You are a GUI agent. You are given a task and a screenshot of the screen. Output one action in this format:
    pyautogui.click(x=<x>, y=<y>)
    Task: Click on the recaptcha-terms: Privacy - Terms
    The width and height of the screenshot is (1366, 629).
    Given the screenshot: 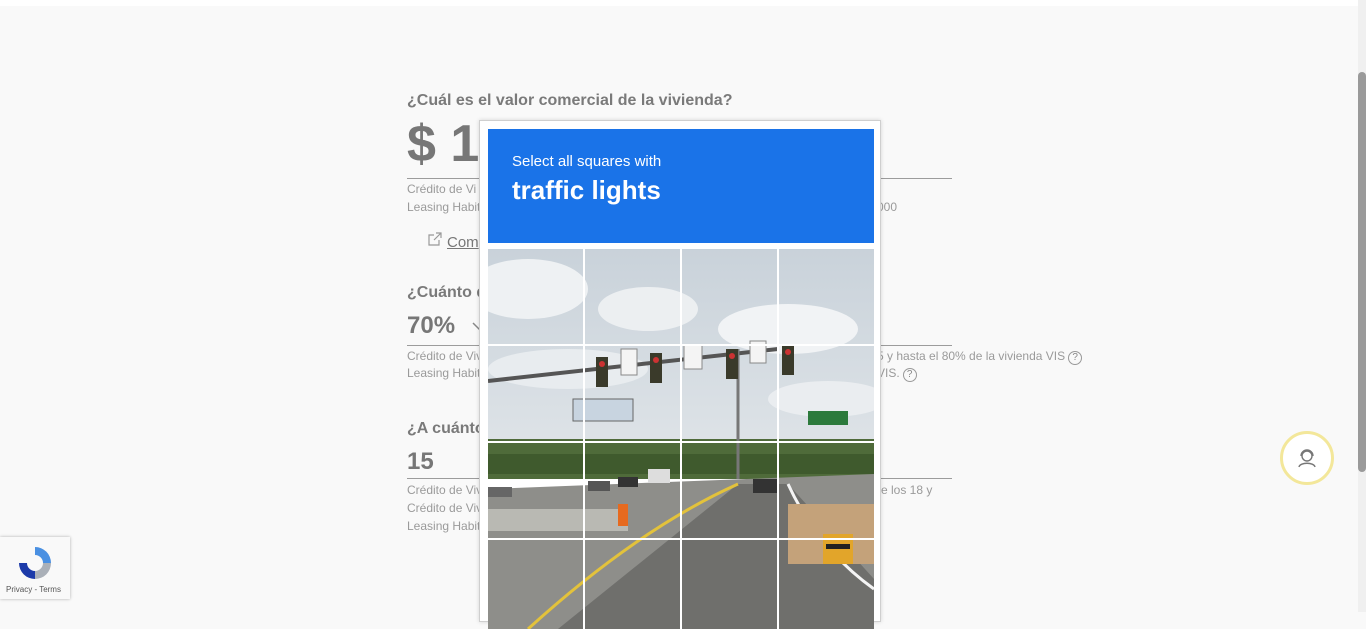 What is the action you would take?
    pyautogui.click(x=33, y=589)
    